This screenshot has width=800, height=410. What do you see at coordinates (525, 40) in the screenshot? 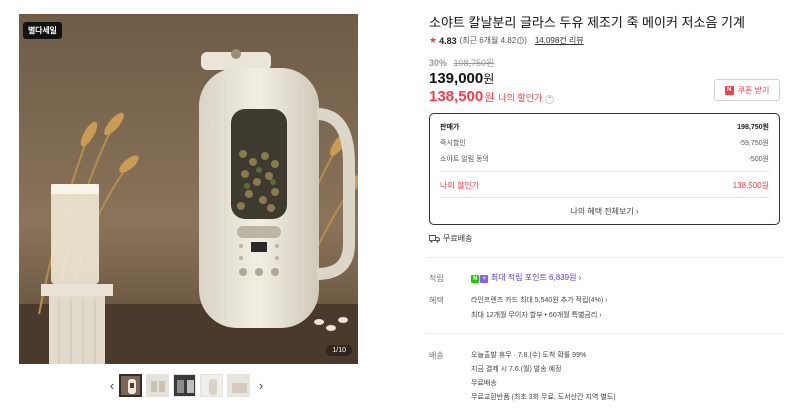
I see `recent-rating-close: )` at bounding box center [525, 40].